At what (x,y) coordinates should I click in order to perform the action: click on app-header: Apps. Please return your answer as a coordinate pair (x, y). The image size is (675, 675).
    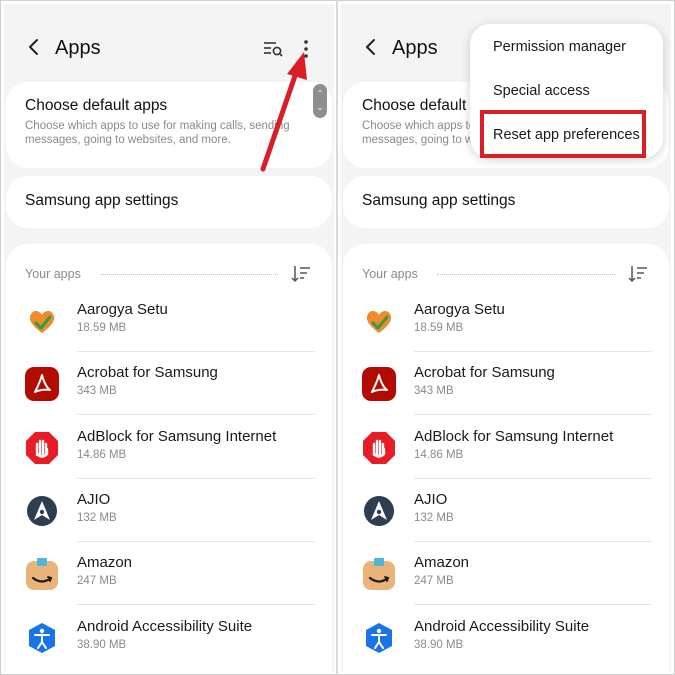
    Looking at the image, I should click on (169, 48).